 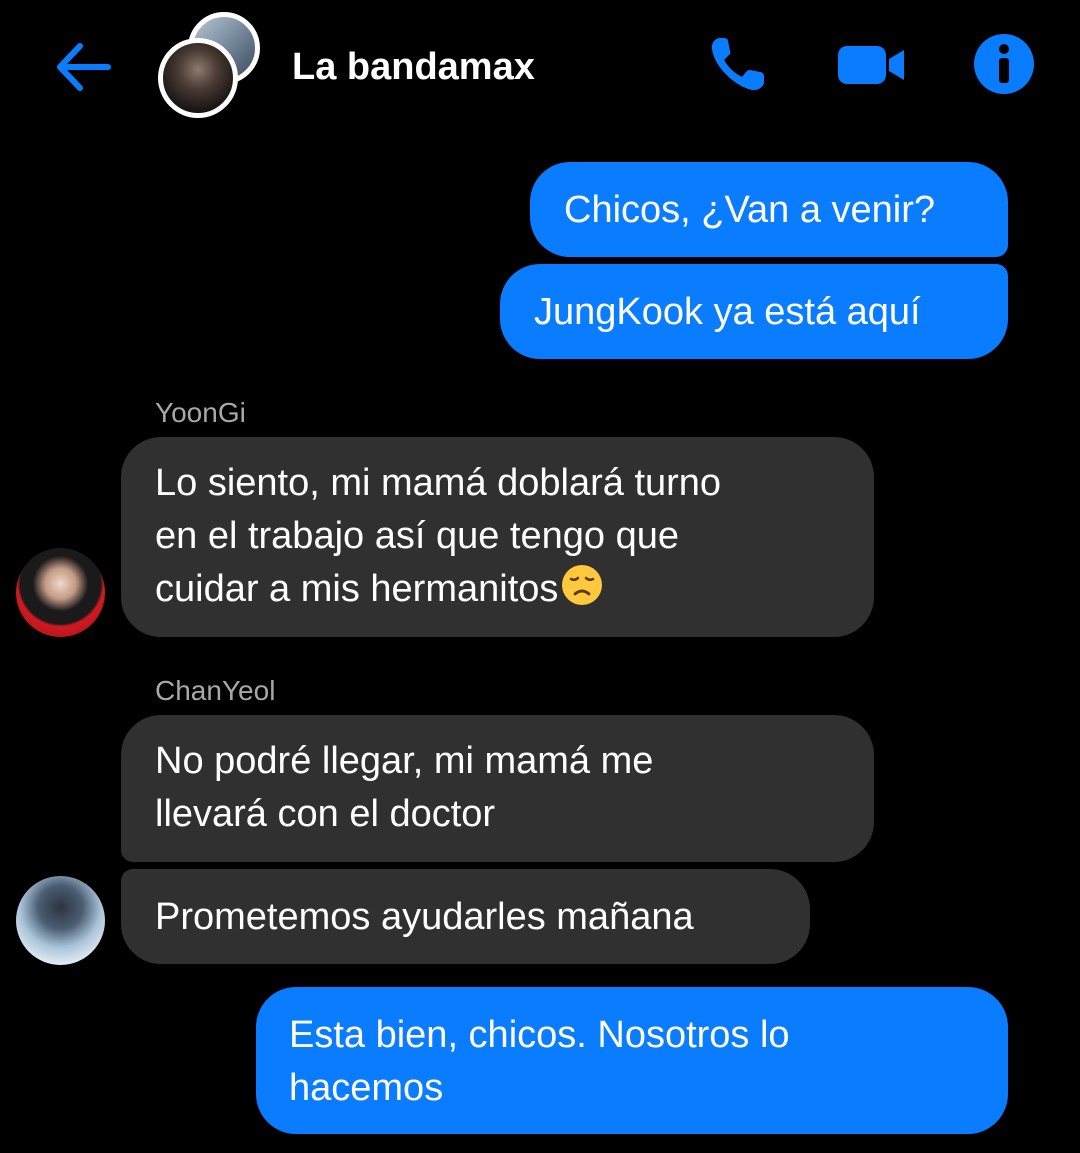 I want to click on chat-title: La bandamax, so click(x=413, y=67).